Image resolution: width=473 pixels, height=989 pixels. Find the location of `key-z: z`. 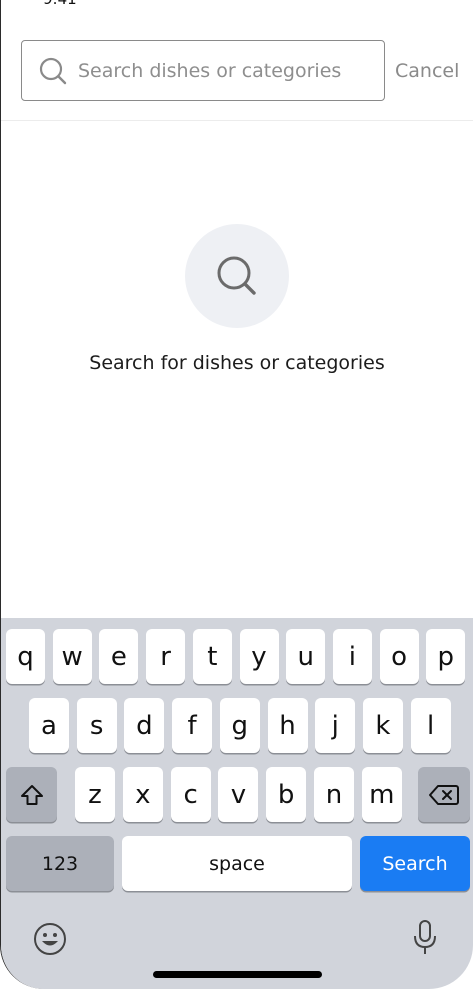

key-z: z is located at coordinates (95, 794).